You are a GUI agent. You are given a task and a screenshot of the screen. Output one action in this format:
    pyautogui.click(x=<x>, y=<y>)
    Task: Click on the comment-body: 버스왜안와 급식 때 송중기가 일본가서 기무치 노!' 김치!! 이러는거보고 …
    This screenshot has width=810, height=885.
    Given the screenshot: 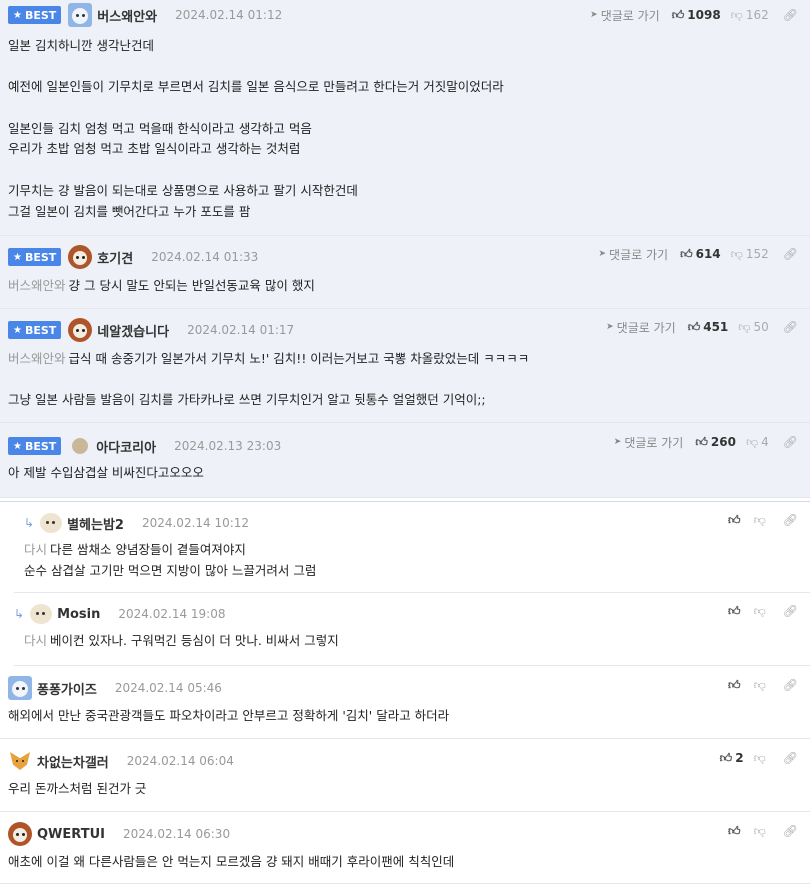 What is the action you would take?
    pyautogui.click(x=269, y=379)
    